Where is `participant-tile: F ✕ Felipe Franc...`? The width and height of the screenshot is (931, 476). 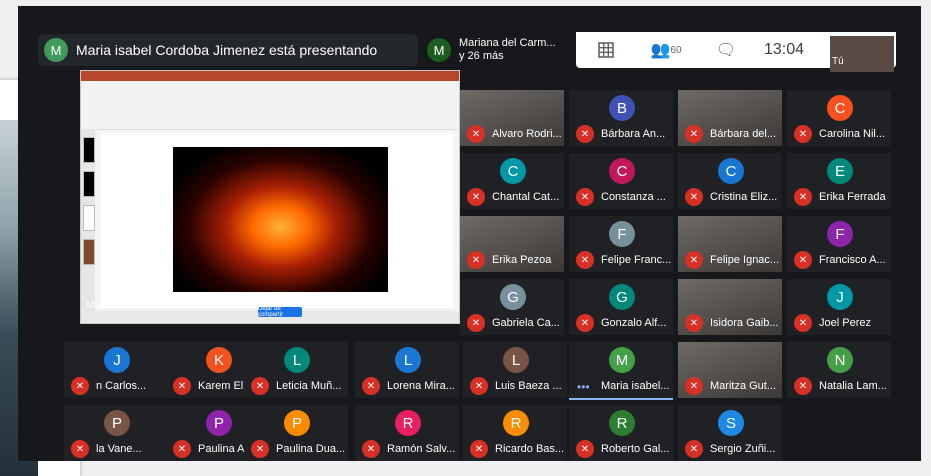
participant-tile: F ✕ Felipe Franc... is located at coordinates (621, 244).